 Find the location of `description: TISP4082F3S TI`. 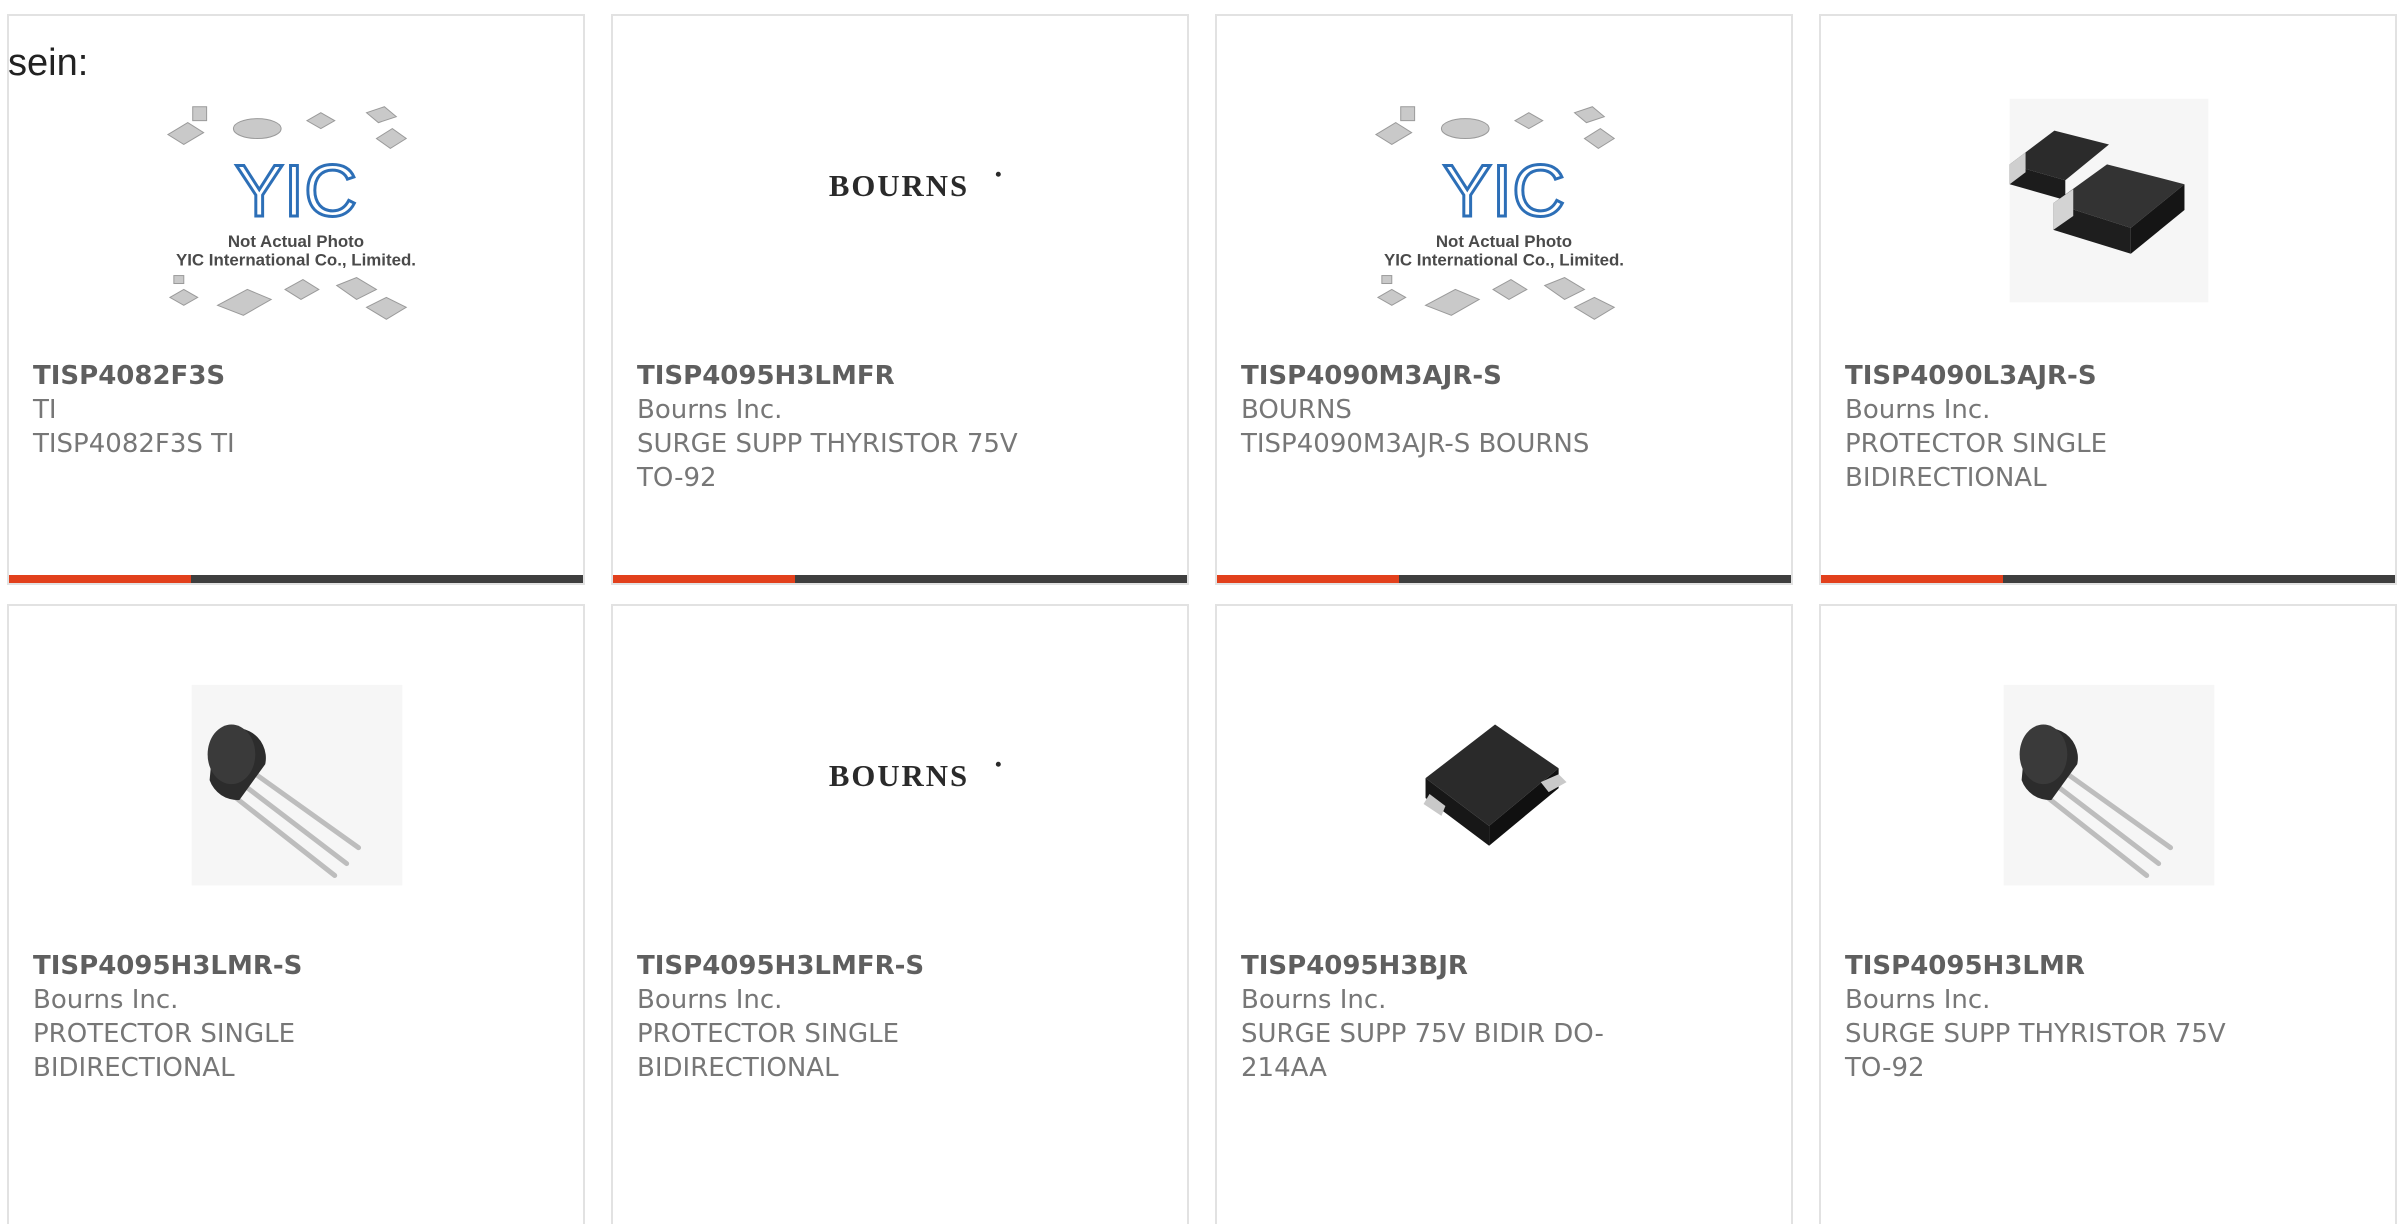

description: TISP4082F3S TI is located at coordinates (134, 444).